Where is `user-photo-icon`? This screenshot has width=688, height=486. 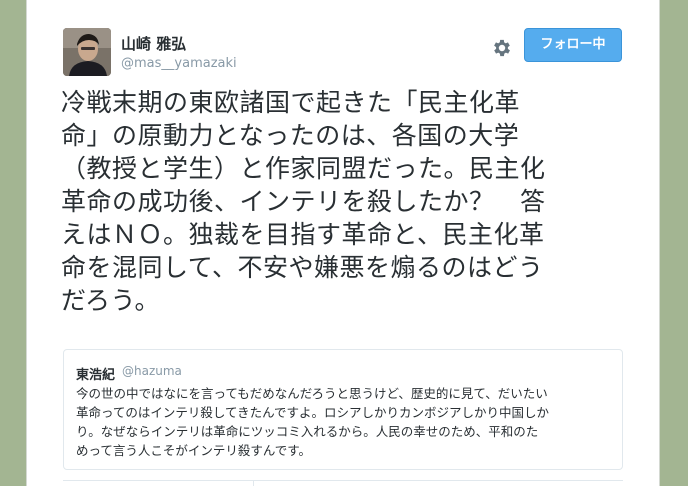 user-photo-icon is located at coordinates (87, 52).